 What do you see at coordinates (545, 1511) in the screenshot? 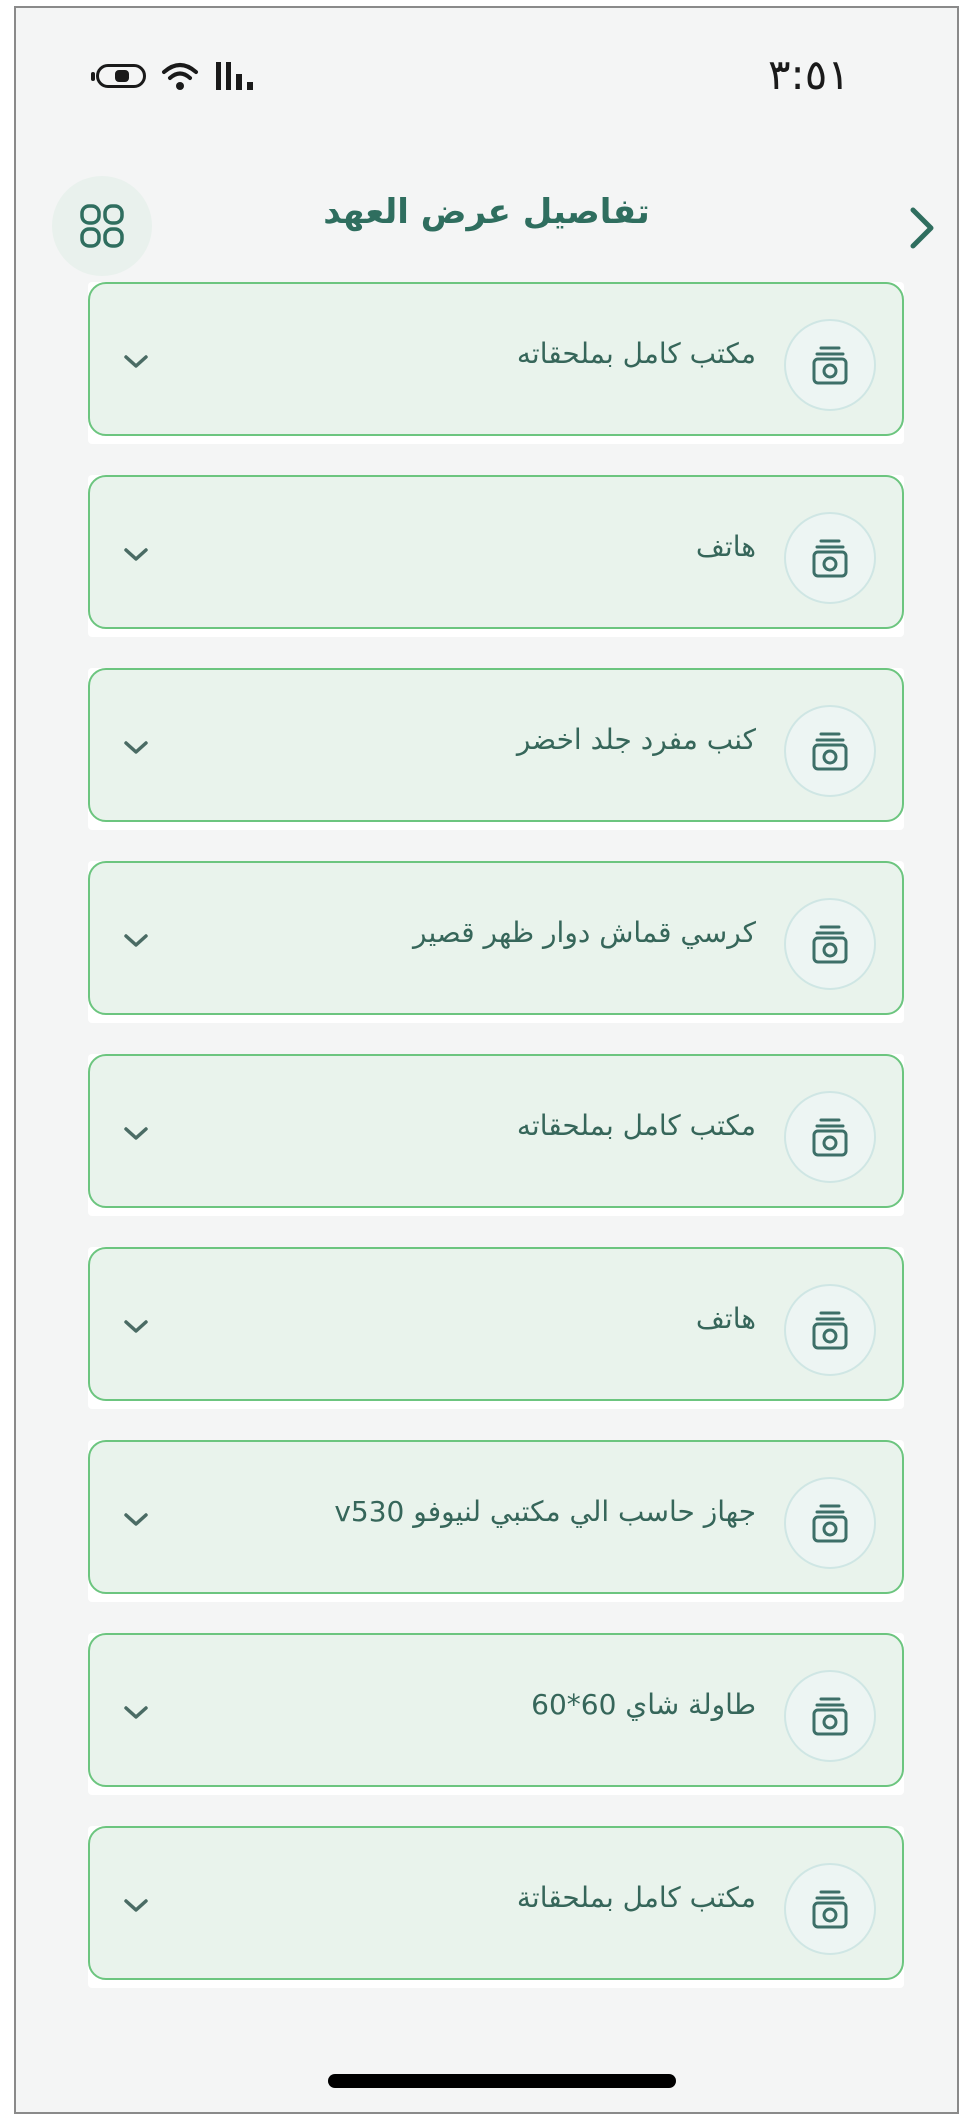
I see `item-label: جهاز حاسب الي مكتبي لنيوفو v530` at bounding box center [545, 1511].